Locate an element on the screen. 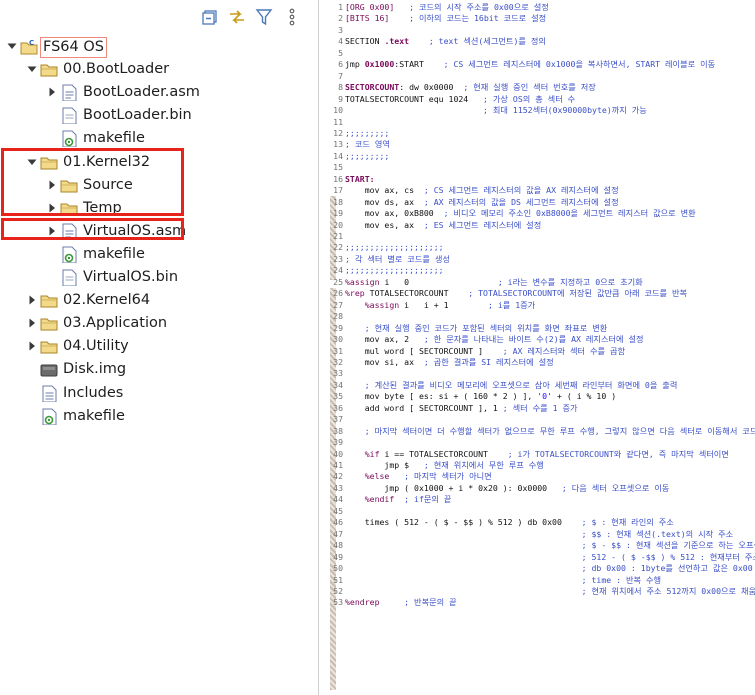  code-token: '0' is located at coordinates (545, 396).